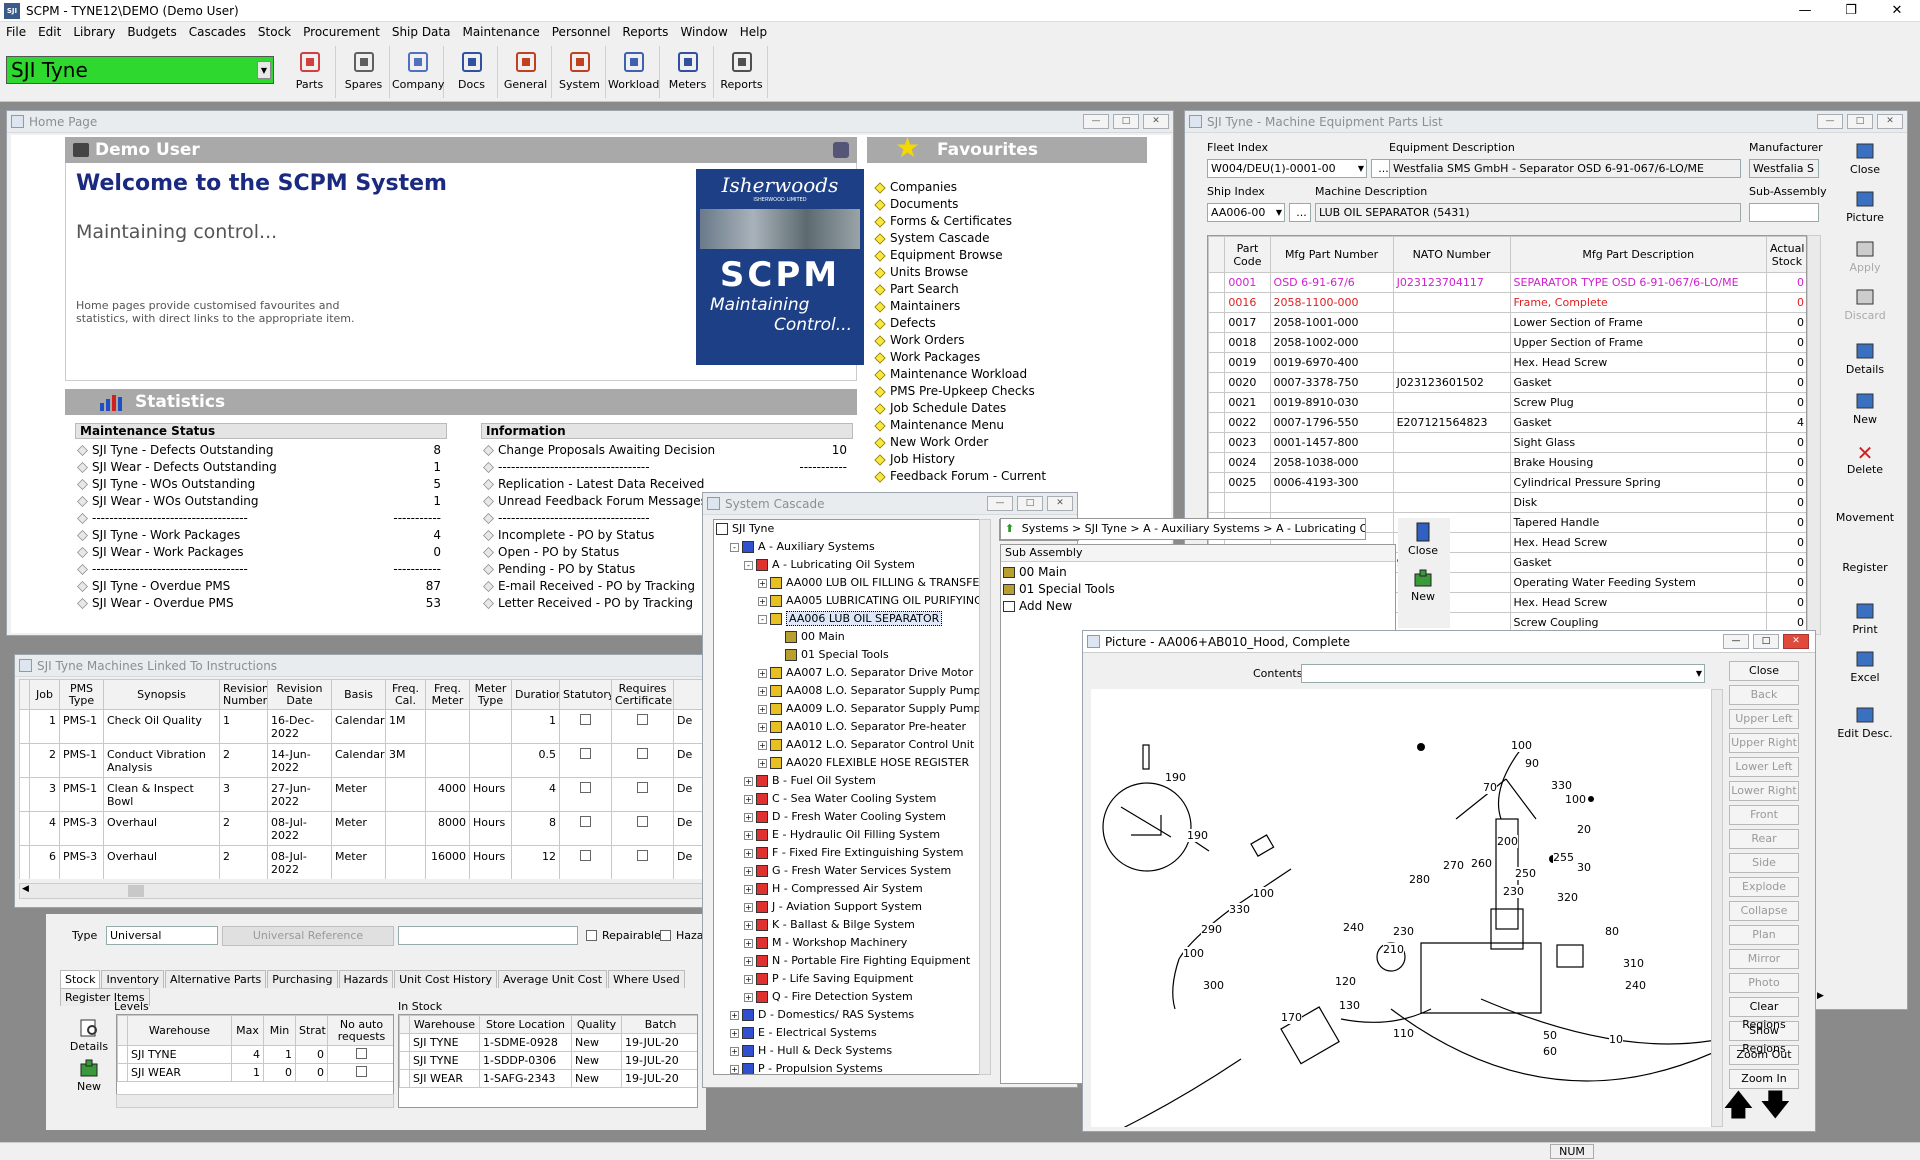  I want to click on tab-alternative-parts: Alternative Parts, so click(216, 979).